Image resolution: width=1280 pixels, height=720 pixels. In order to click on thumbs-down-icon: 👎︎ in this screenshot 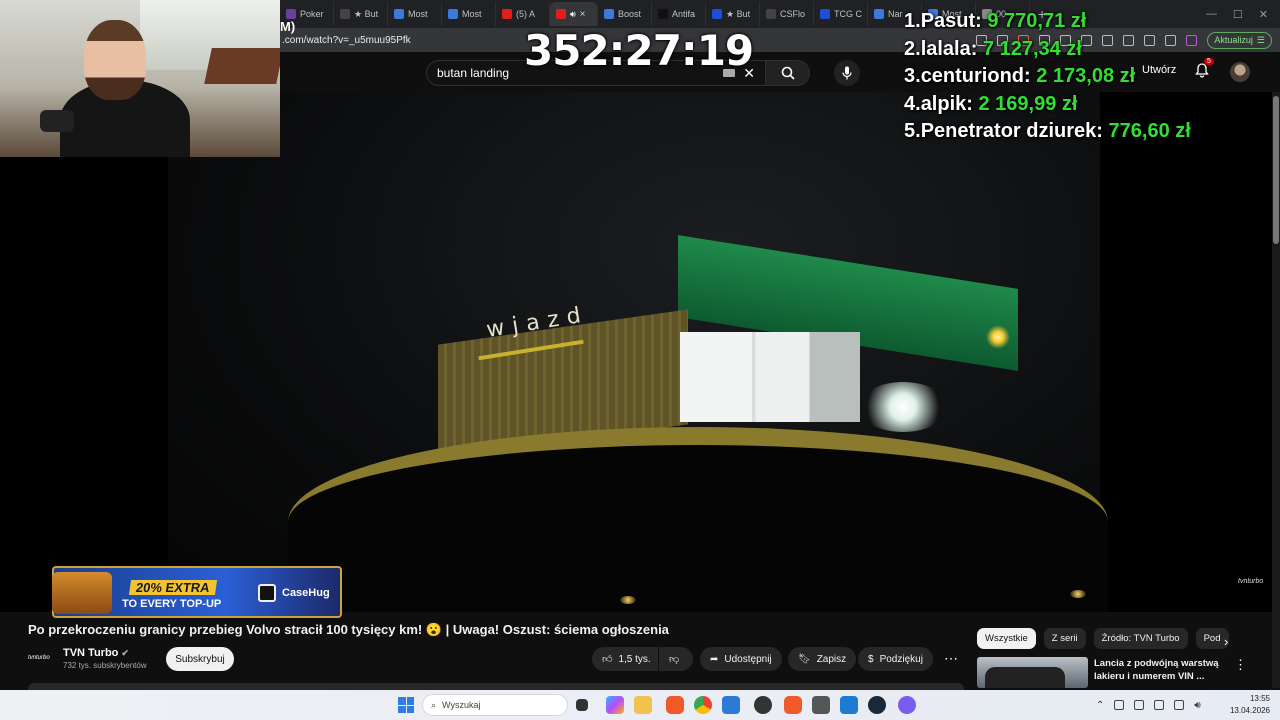, I will do `click(674, 659)`.